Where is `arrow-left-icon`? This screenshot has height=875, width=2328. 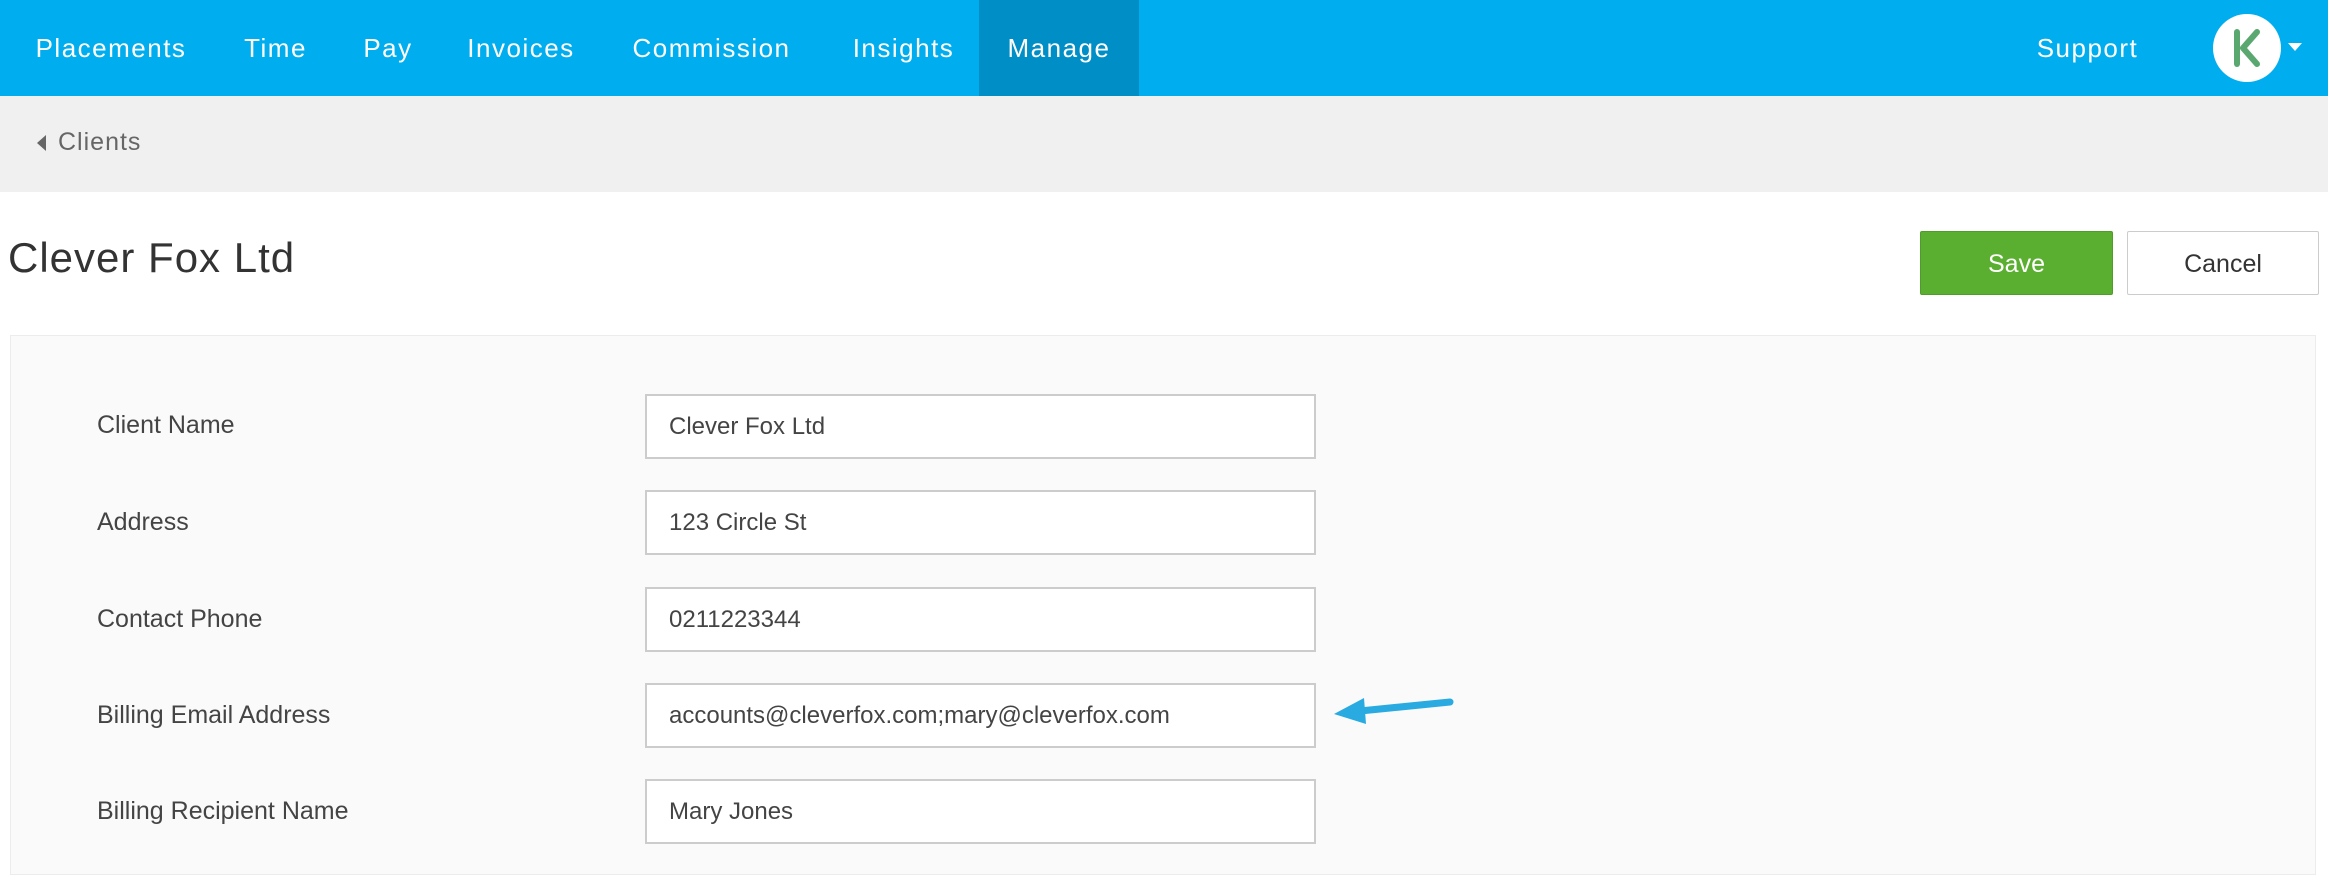
arrow-left-icon is located at coordinates (1394, 711).